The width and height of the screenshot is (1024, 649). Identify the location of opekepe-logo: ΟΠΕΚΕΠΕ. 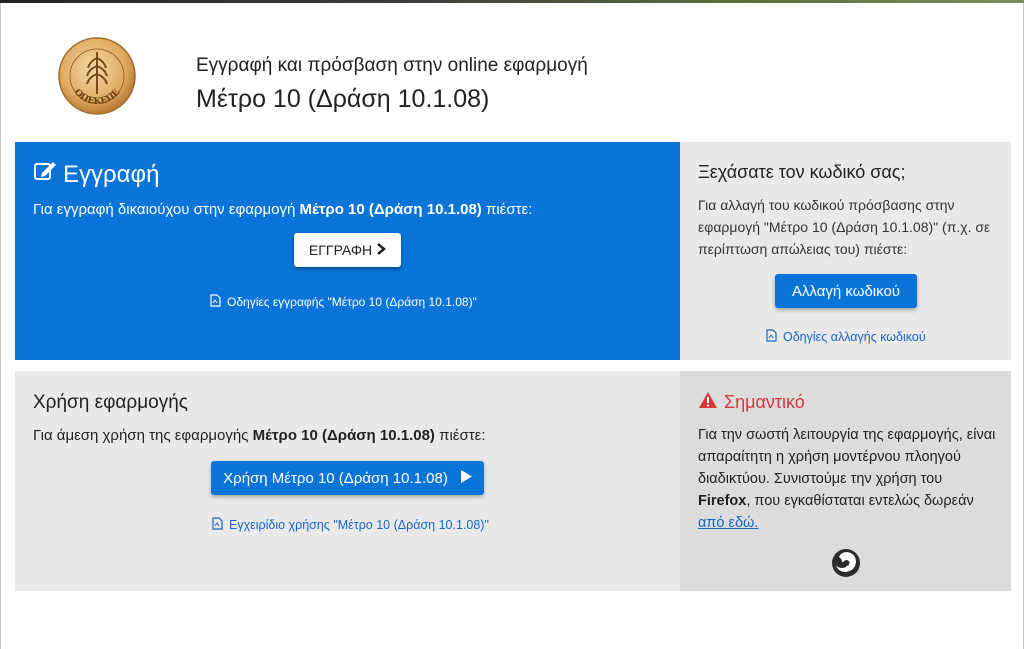
(97, 76).